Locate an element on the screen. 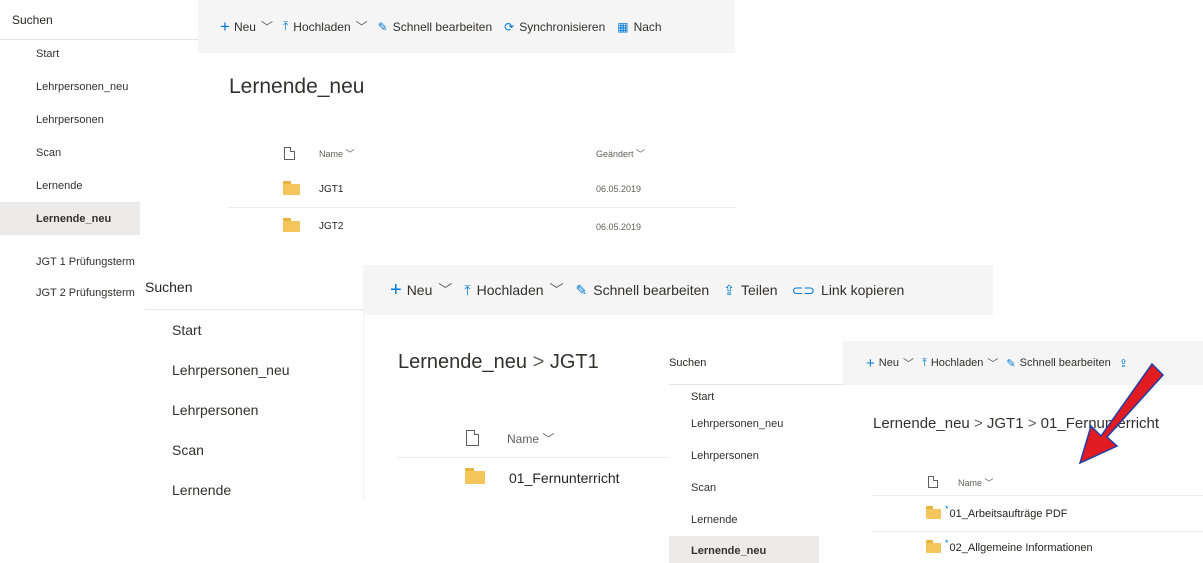  table-row: JGT1 06.05.2019 is located at coordinates (482, 189).